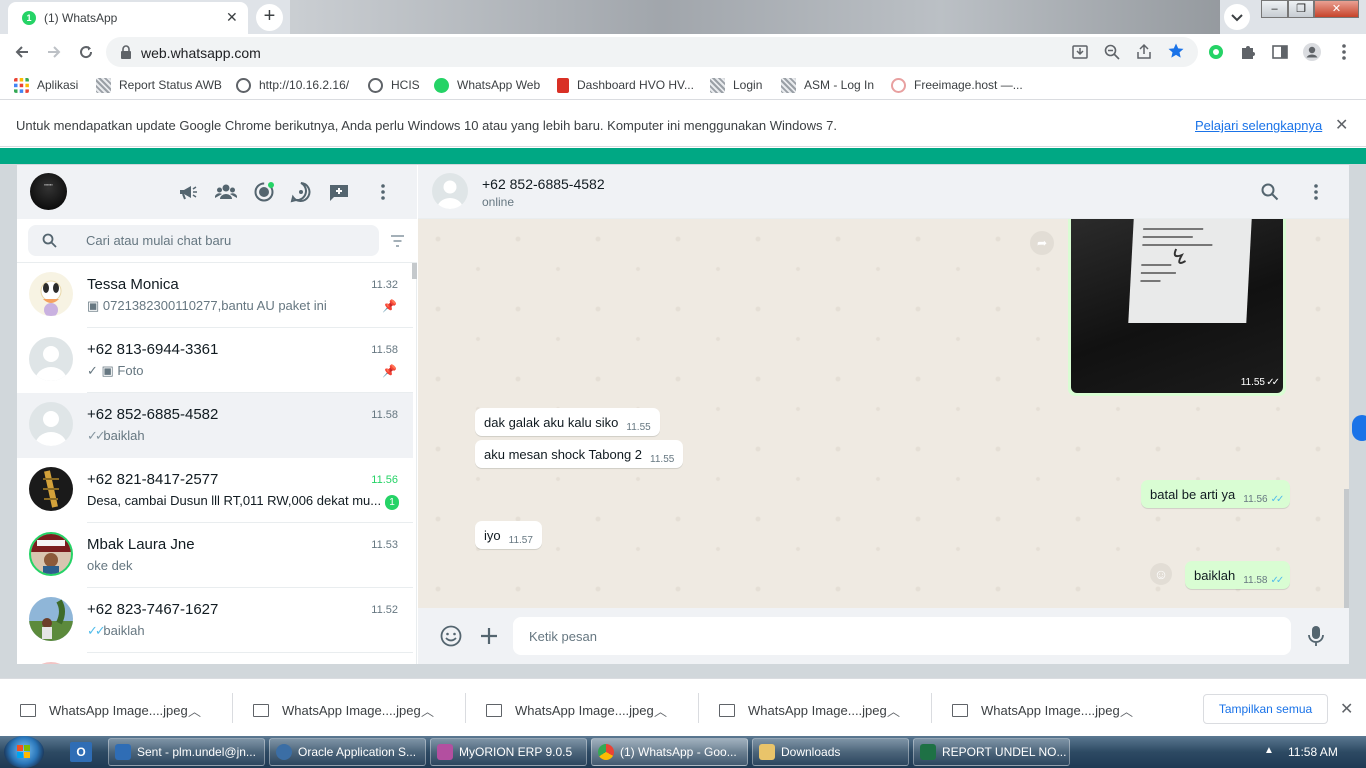  What do you see at coordinates (188, 192) in the screenshot?
I see `broadcast-megaphone-icon` at bounding box center [188, 192].